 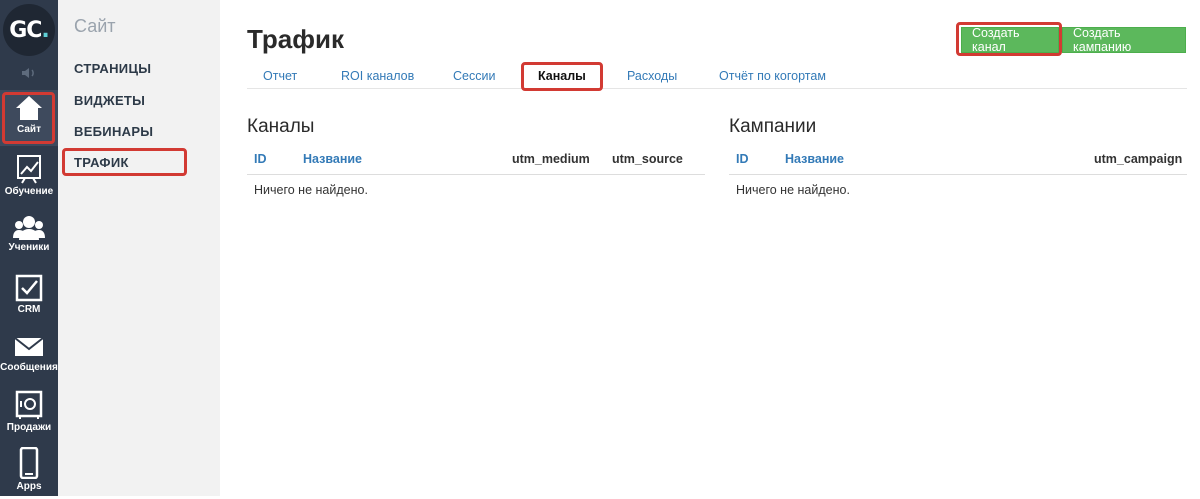 I want to click on campaigns-col-utm-campaign: utm_campaign, so click(x=1138, y=159).